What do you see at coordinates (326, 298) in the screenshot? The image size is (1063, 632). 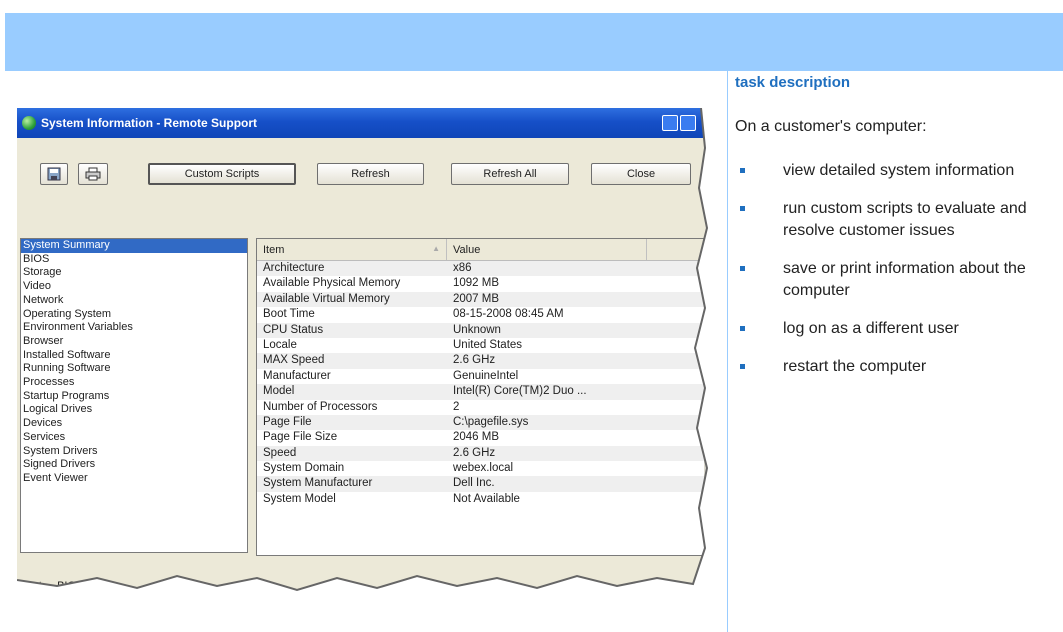 I see `row-item-cell: Available Virtual Memory` at bounding box center [326, 298].